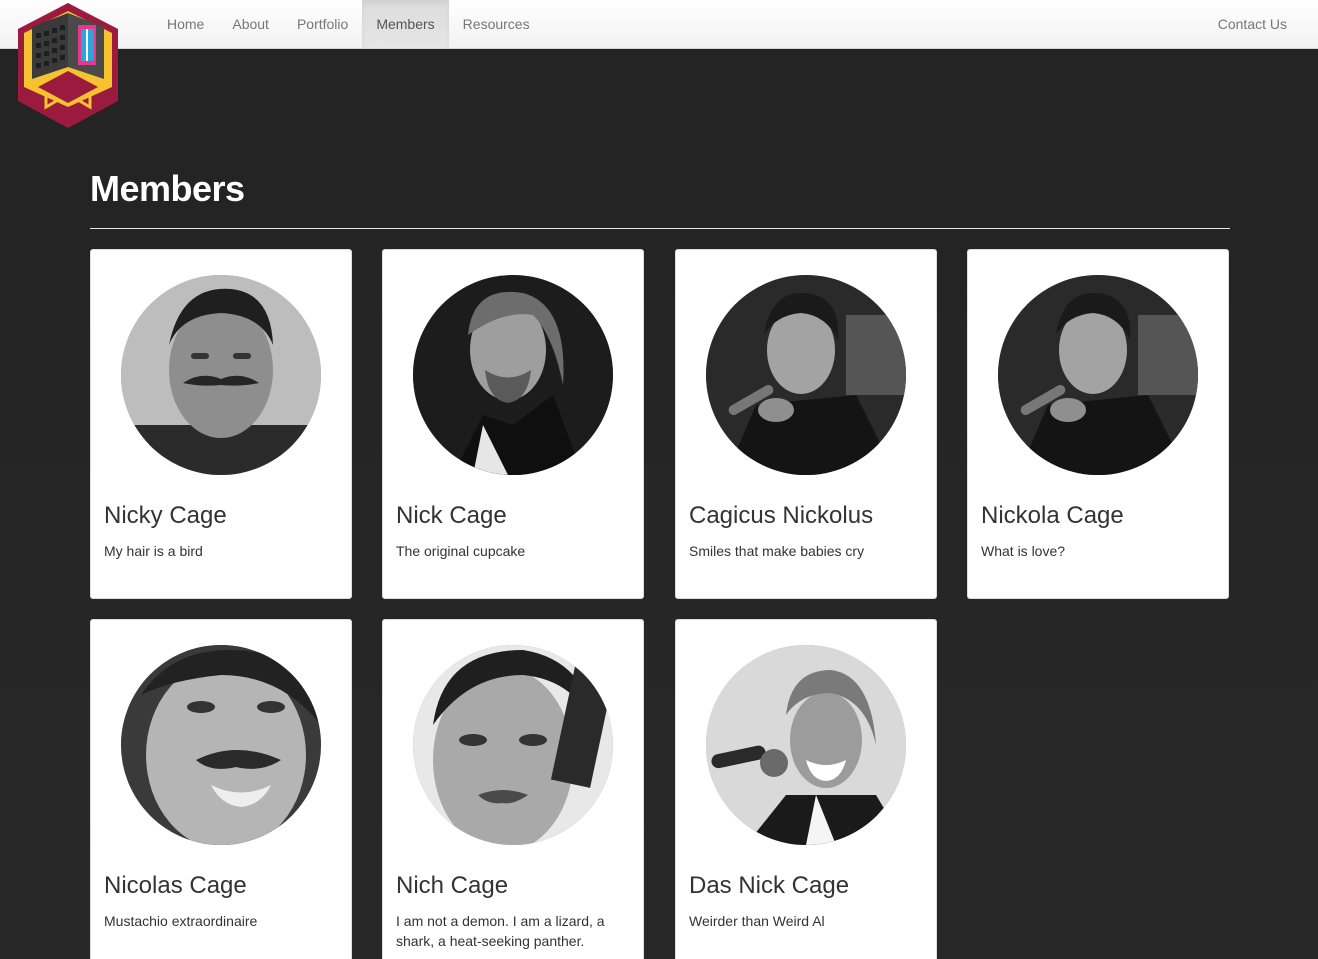  I want to click on member-card: Nicolas Cage Mustachio extraordinaire, so click(221, 789).